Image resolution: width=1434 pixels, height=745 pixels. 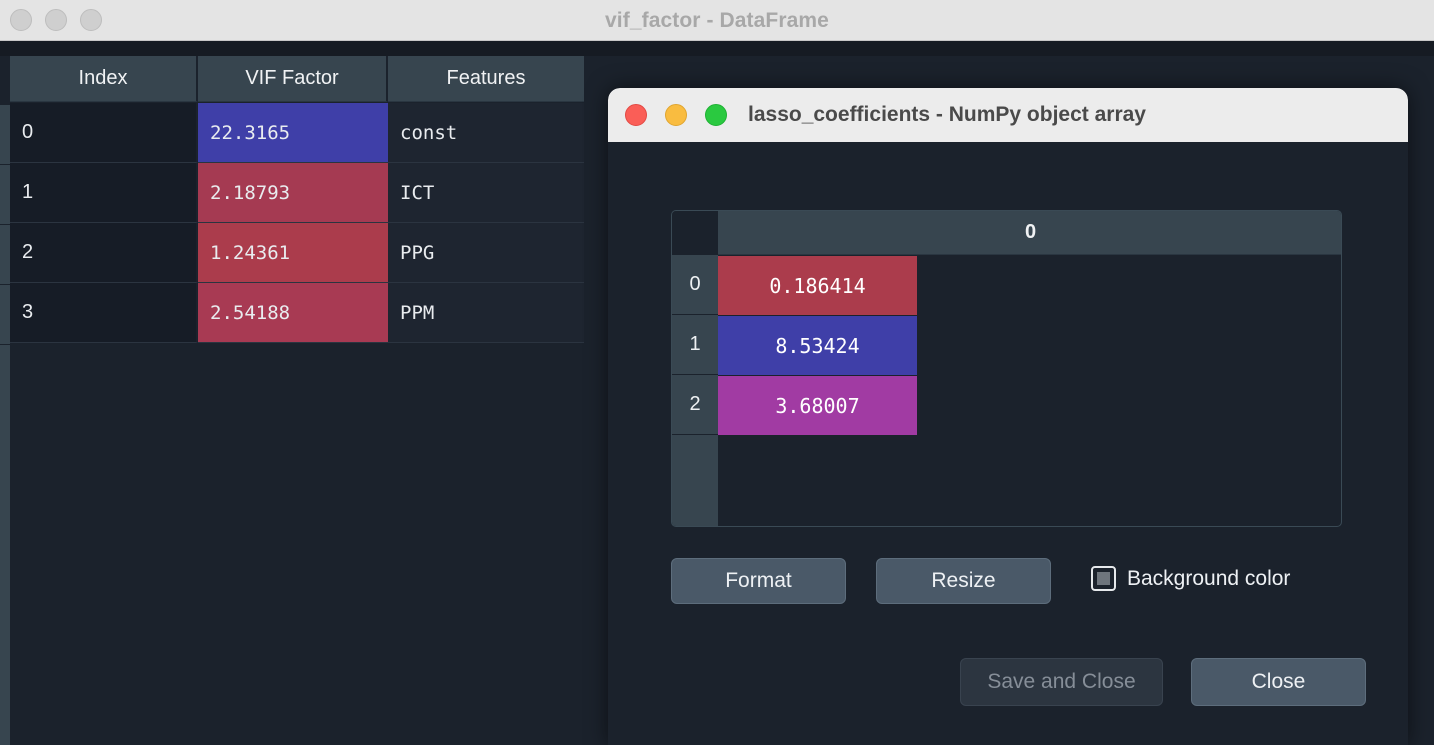 What do you see at coordinates (104, 313) in the screenshot?
I see `cell-index: 3` at bounding box center [104, 313].